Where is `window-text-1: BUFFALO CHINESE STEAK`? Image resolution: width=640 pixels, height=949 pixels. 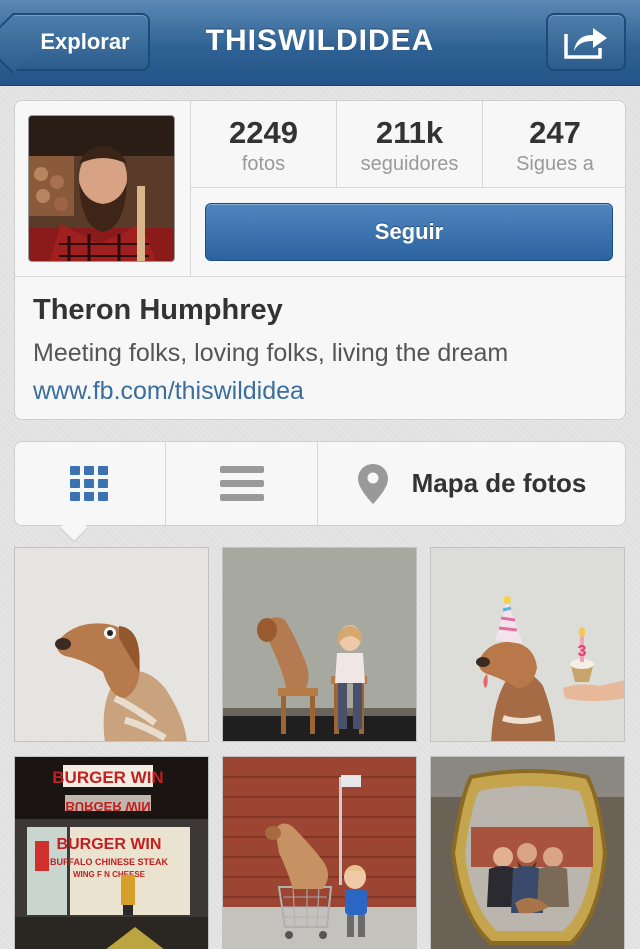
window-text-1: BUFFALO CHINESE STEAK is located at coordinates (109, 862).